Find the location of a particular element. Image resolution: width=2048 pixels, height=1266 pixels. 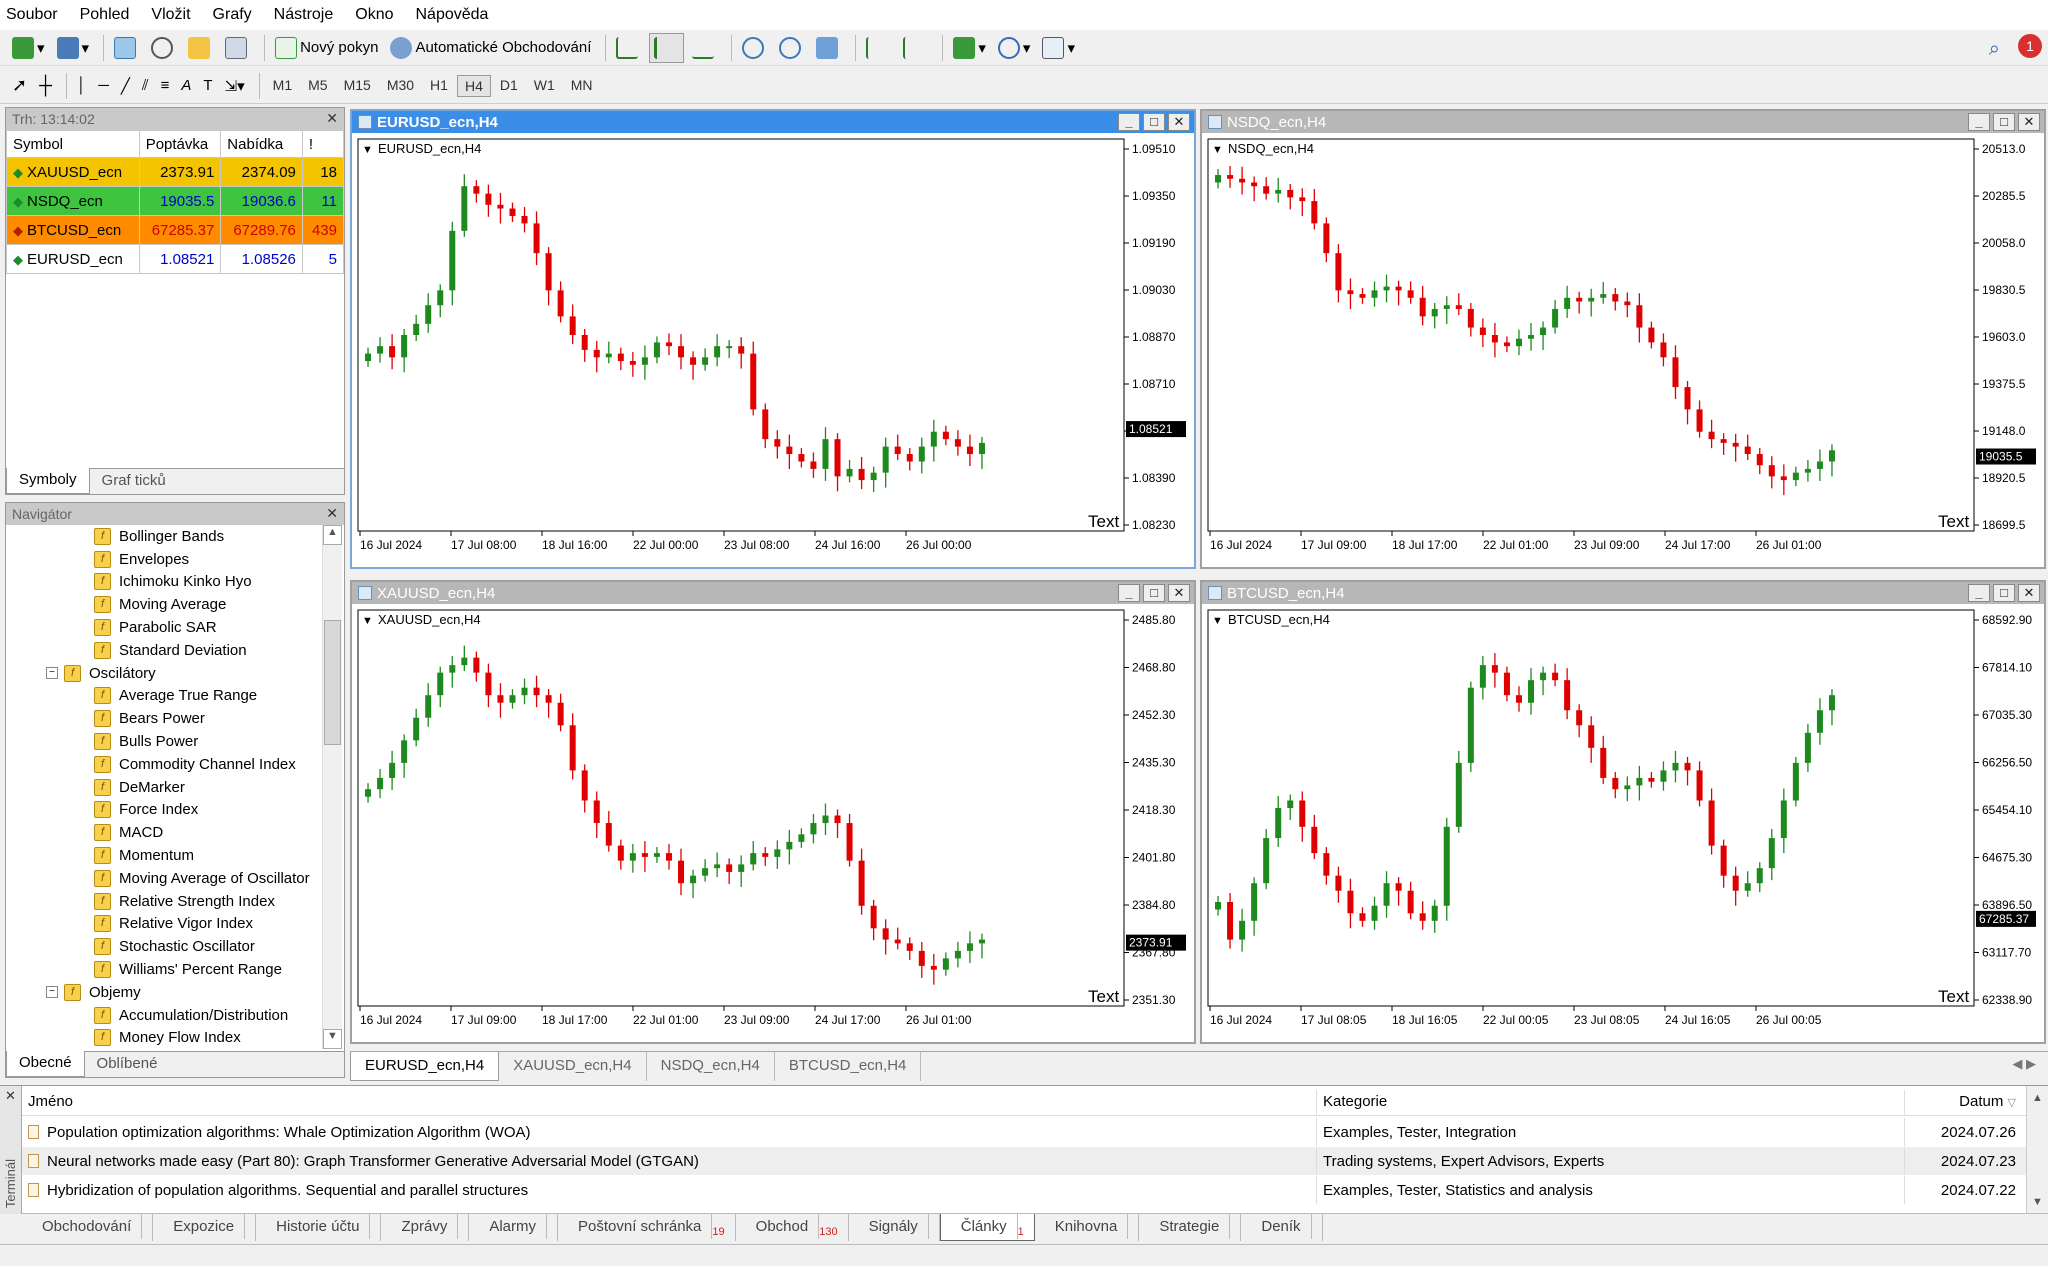

timeframe-h1: H1 is located at coordinates (439, 86).